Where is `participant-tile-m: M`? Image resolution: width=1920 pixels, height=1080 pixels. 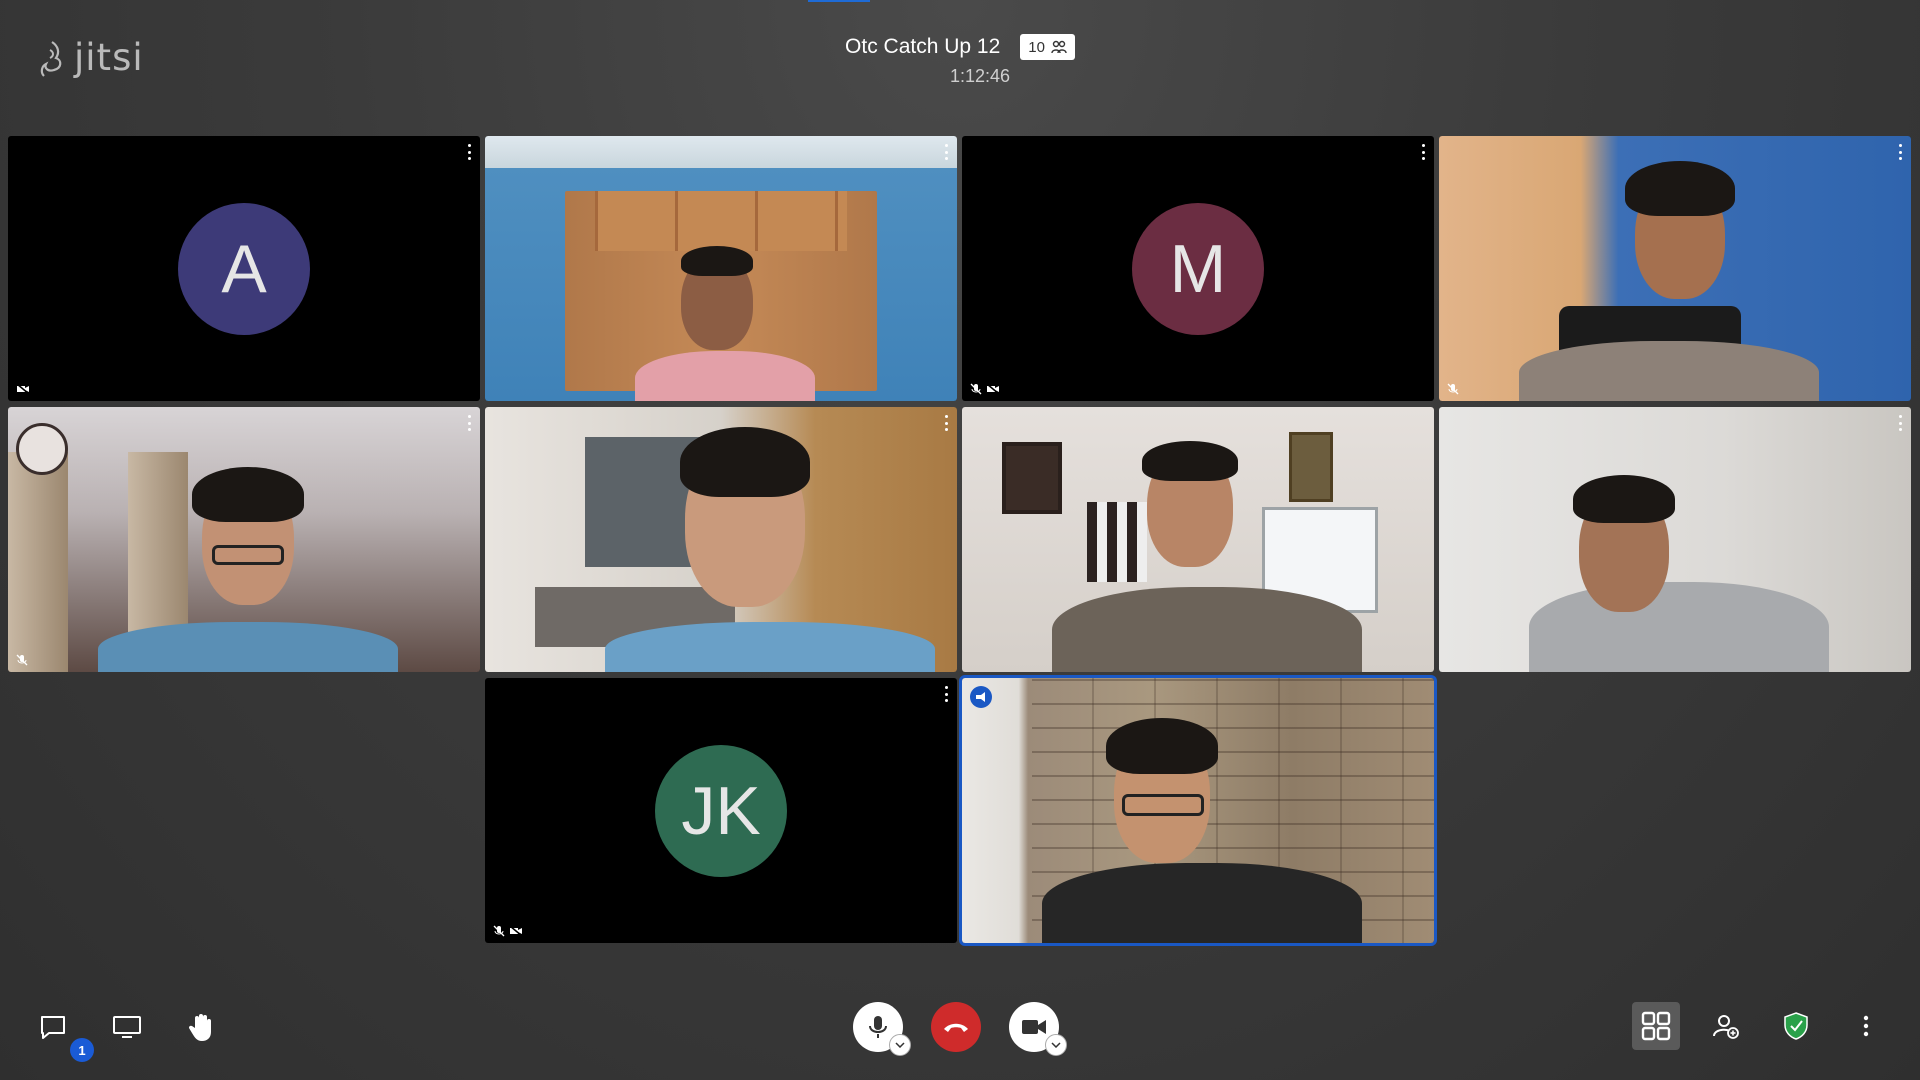 participant-tile-m: M is located at coordinates (1198, 268).